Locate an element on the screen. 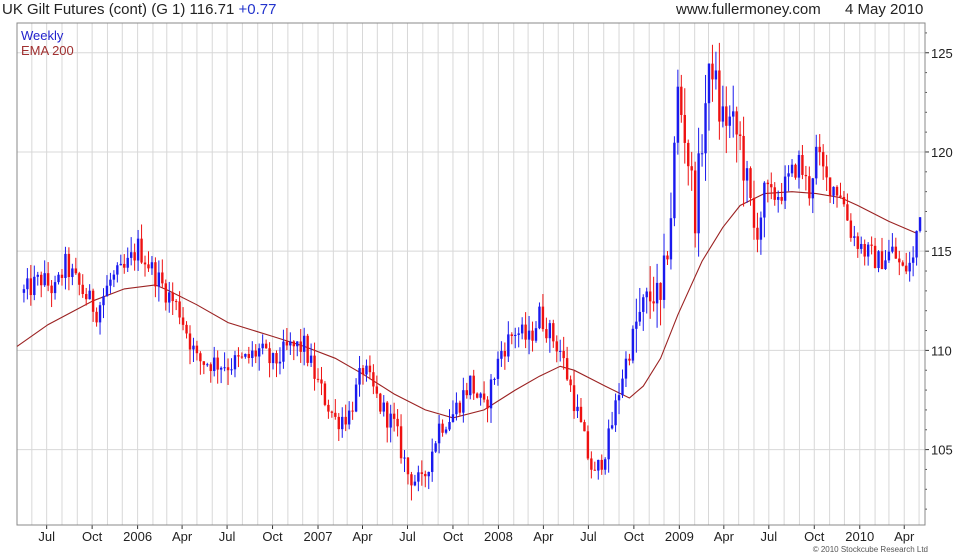 The width and height of the screenshot is (980, 560). x-tick-label: 2010 is located at coordinates (859, 536).